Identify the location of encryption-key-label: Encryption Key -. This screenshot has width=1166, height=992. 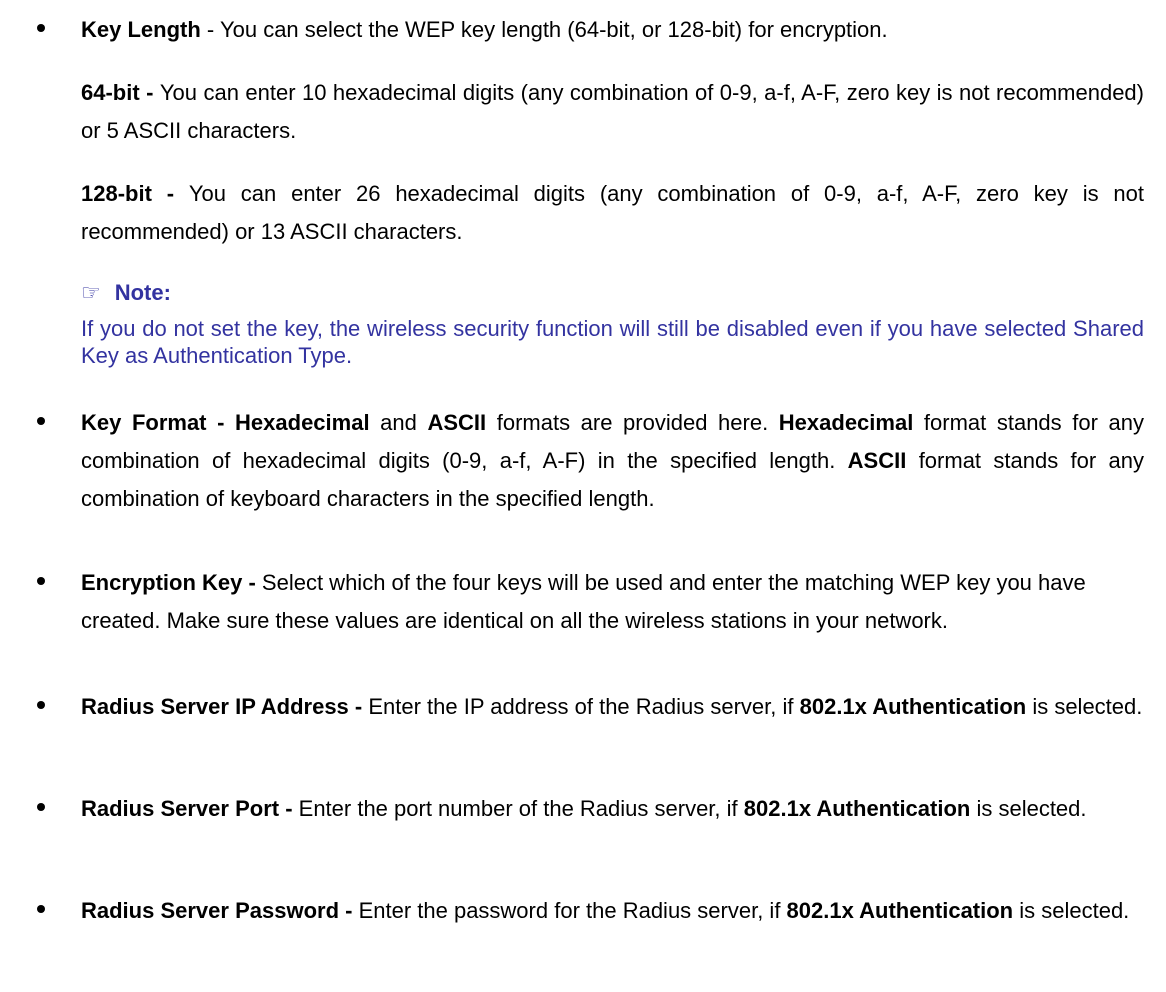
(171, 582).